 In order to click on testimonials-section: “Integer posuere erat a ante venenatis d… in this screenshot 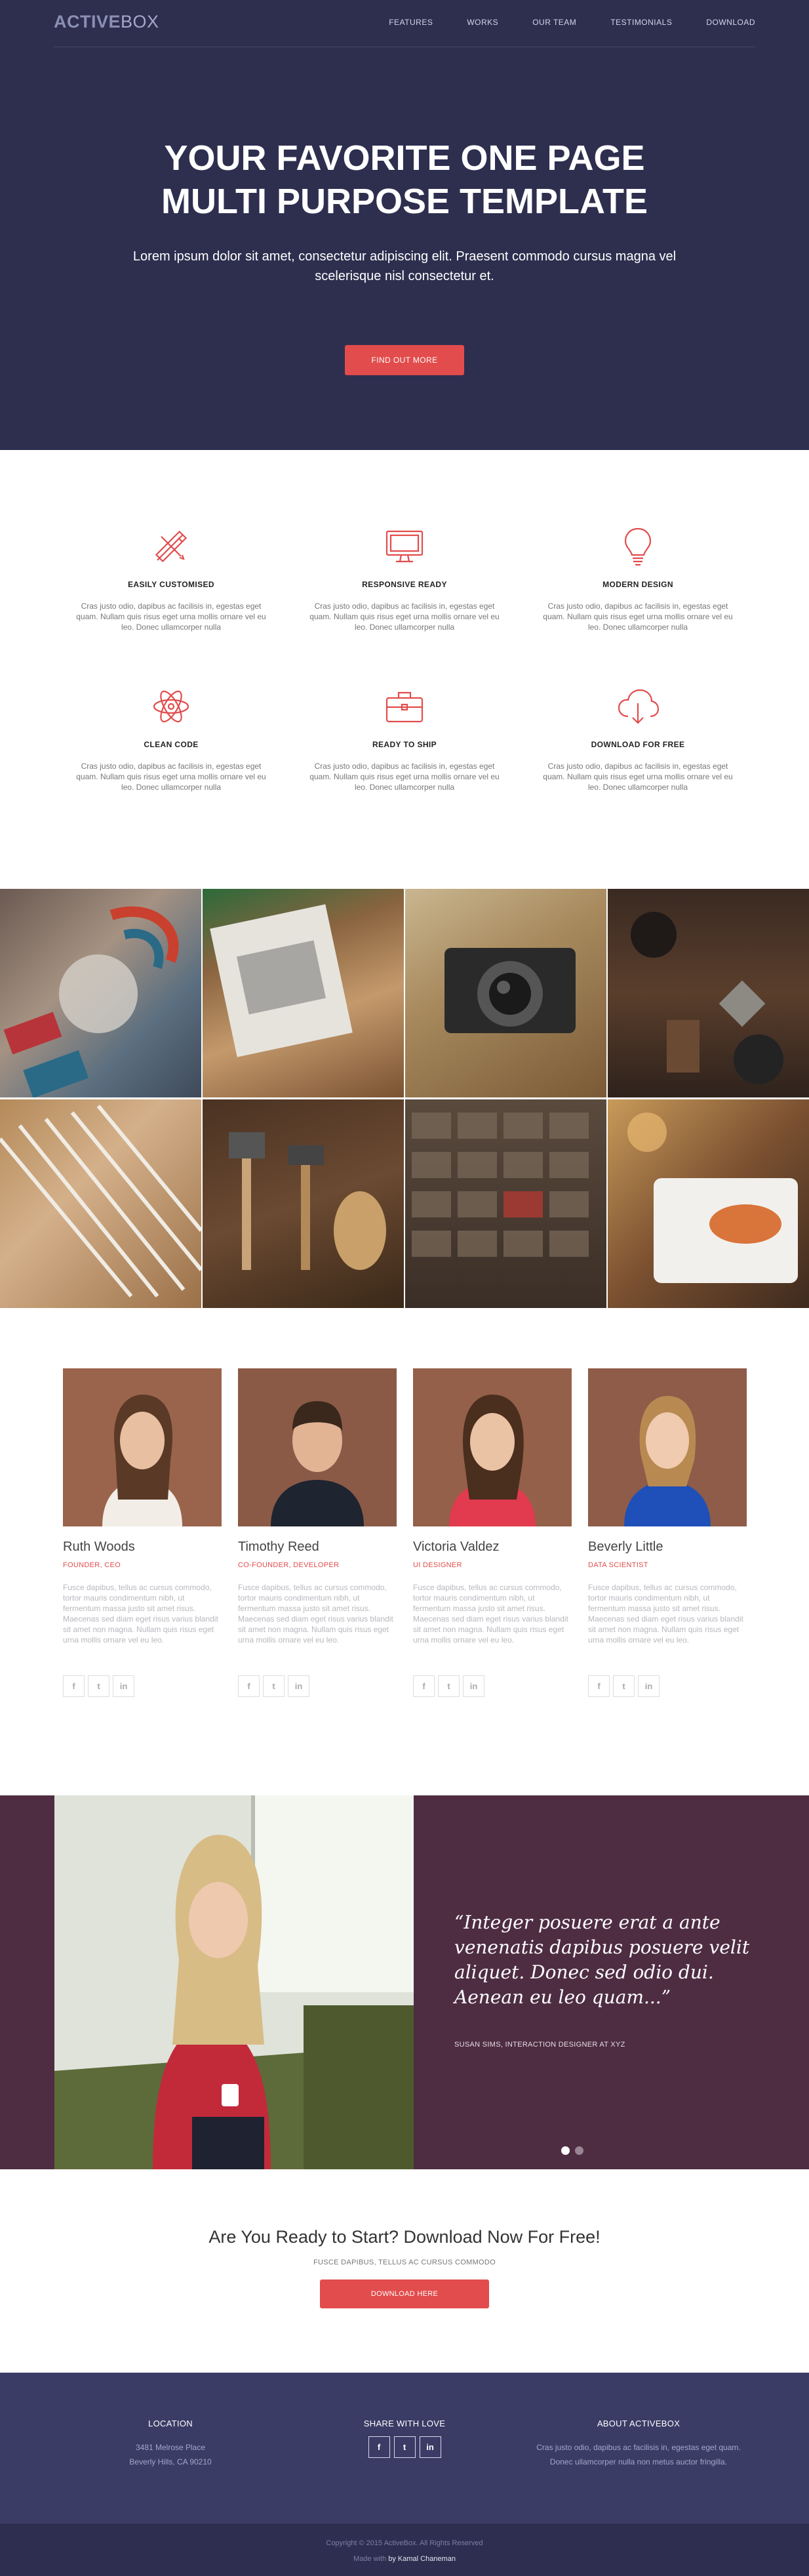, I will do `click(404, 1982)`.